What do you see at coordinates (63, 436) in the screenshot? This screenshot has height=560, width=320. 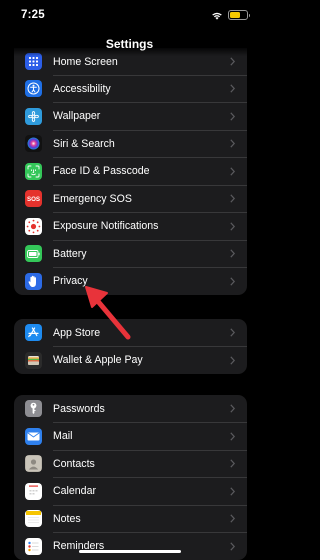 I see `settings-row-label: Mail` at bounding box center [63, 436].